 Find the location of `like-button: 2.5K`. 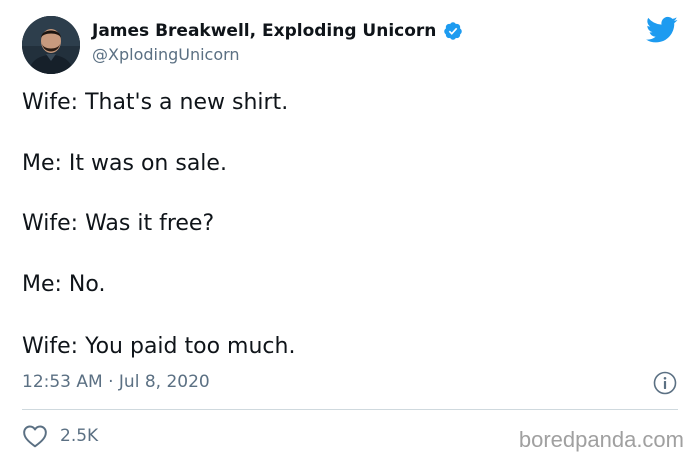

like-button: 2.5K is located at coordinates (60, 436).